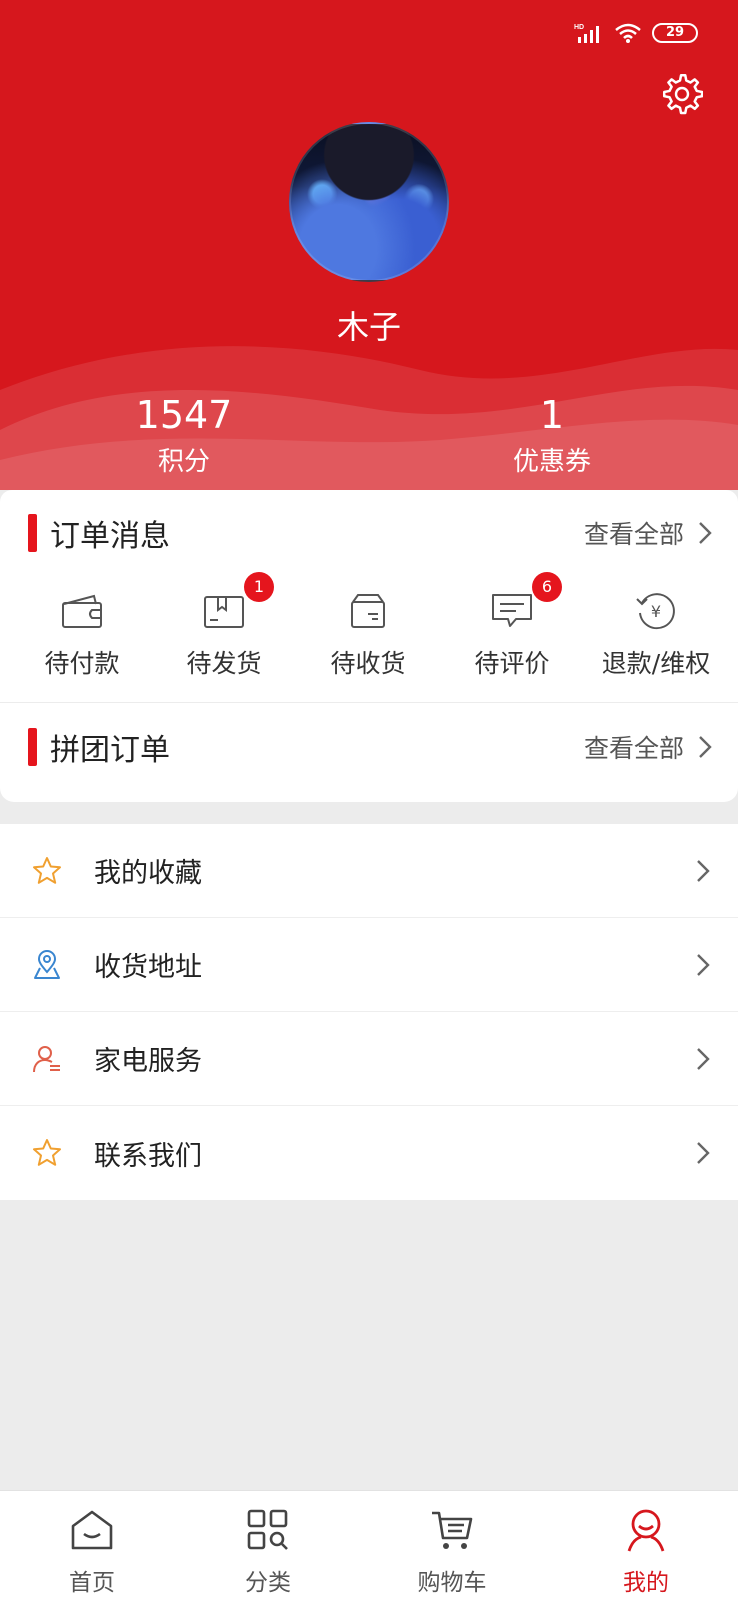  I want to click on coupons-stat: 1 优惠券, so click(552, 436).